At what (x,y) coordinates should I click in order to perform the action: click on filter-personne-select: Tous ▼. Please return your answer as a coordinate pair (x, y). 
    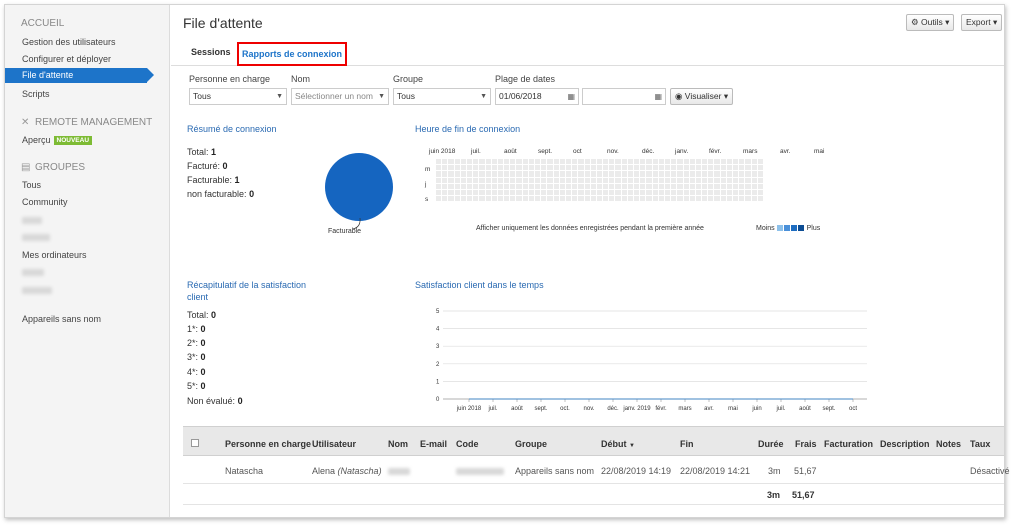
    Looking at the image, I should click on (238, 96).